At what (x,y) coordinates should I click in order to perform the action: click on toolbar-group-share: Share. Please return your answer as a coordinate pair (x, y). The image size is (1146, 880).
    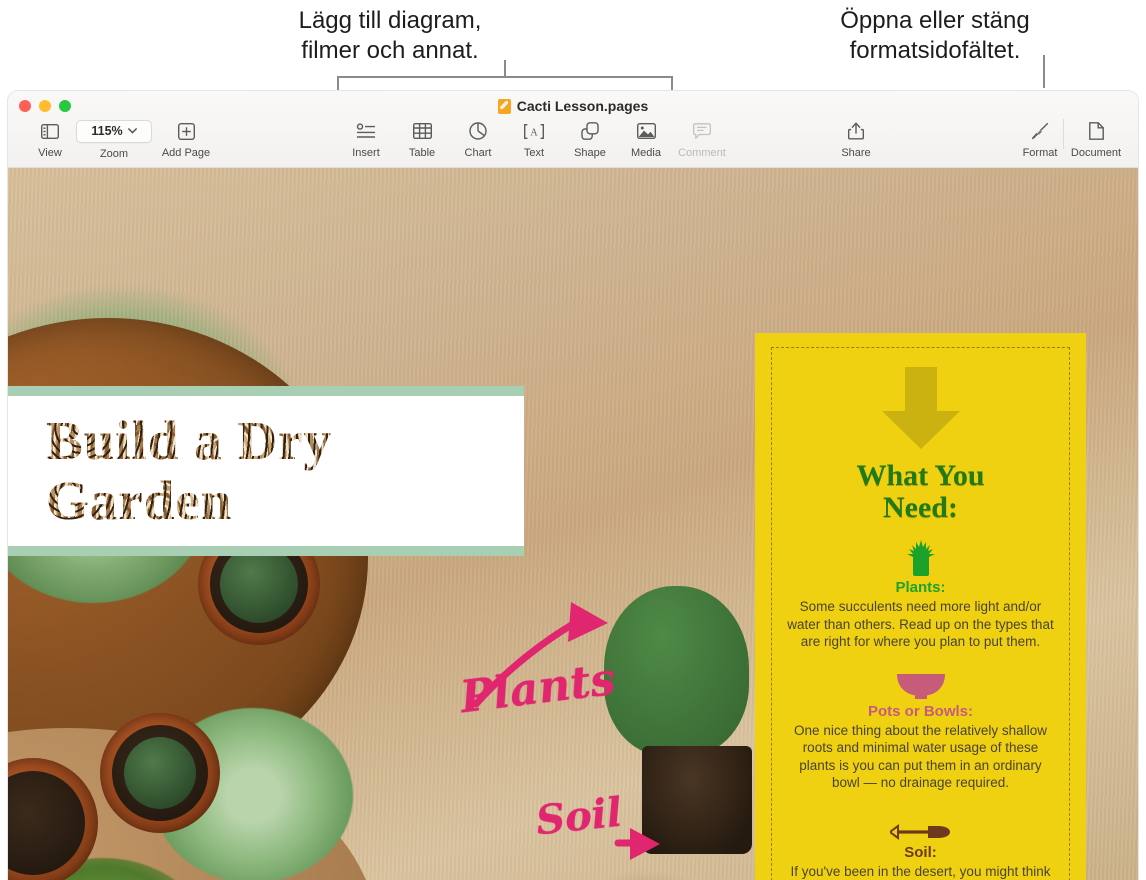
    Looking at the image, I should click on (856, 139).